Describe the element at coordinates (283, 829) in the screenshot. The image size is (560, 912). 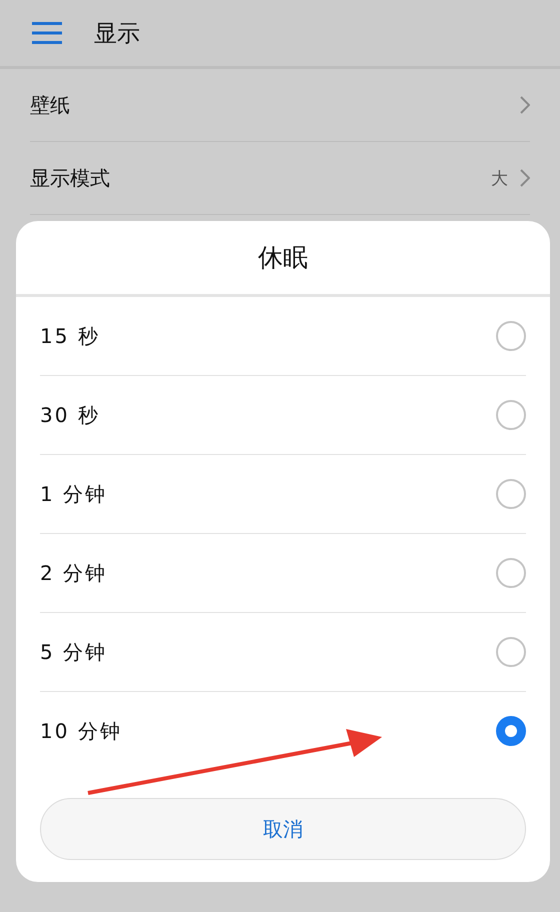
I see `cancel-button: 取消` at that location.